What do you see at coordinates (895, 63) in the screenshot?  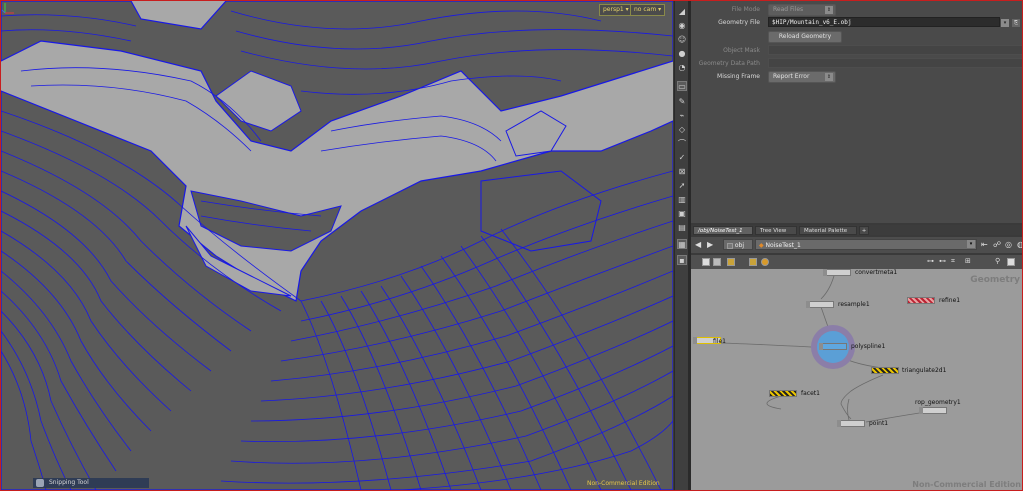 I see `geometry-data-path-input` at bounding box center [895, 63].